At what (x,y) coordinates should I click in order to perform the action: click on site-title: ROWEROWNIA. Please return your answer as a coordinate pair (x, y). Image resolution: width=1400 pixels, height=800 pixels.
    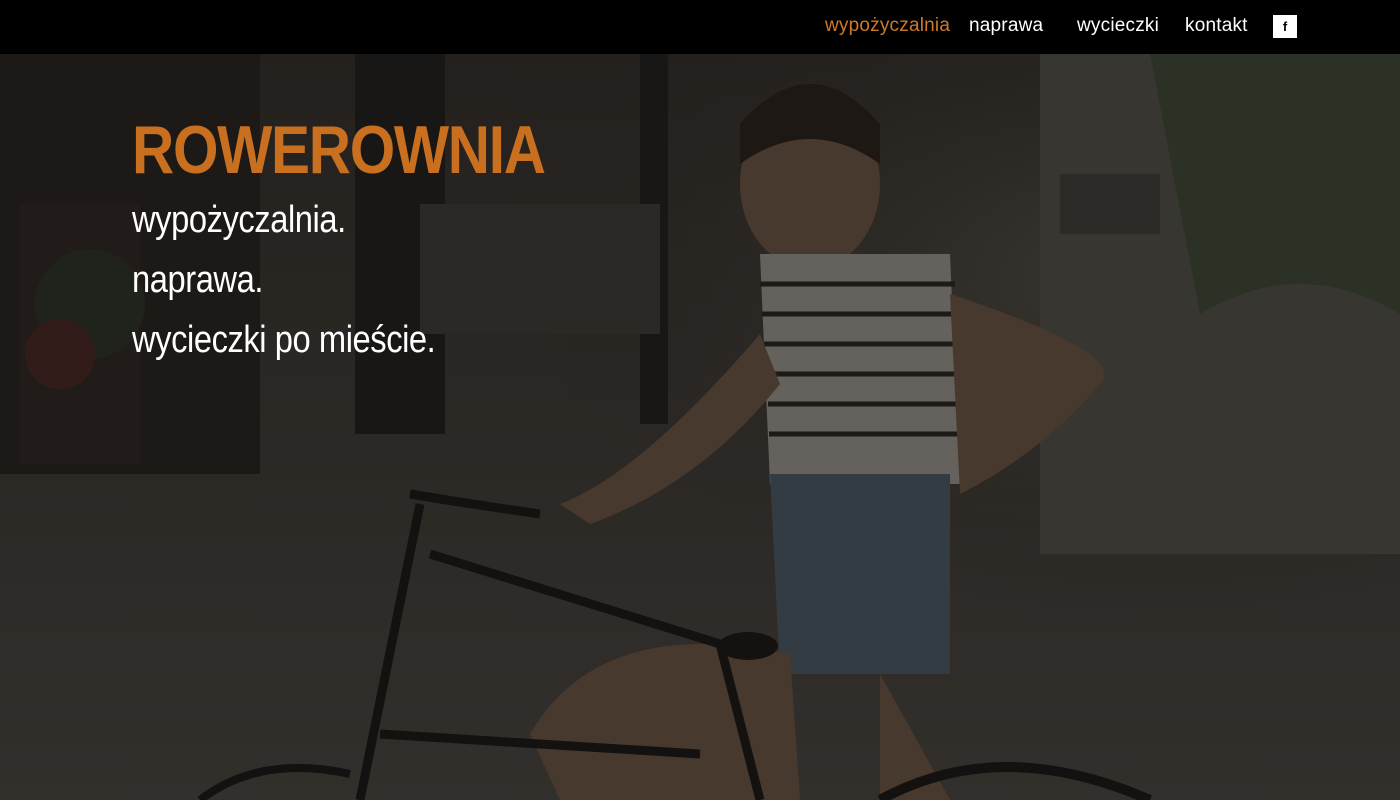
    Looking at the image, I should click on (339, 150).